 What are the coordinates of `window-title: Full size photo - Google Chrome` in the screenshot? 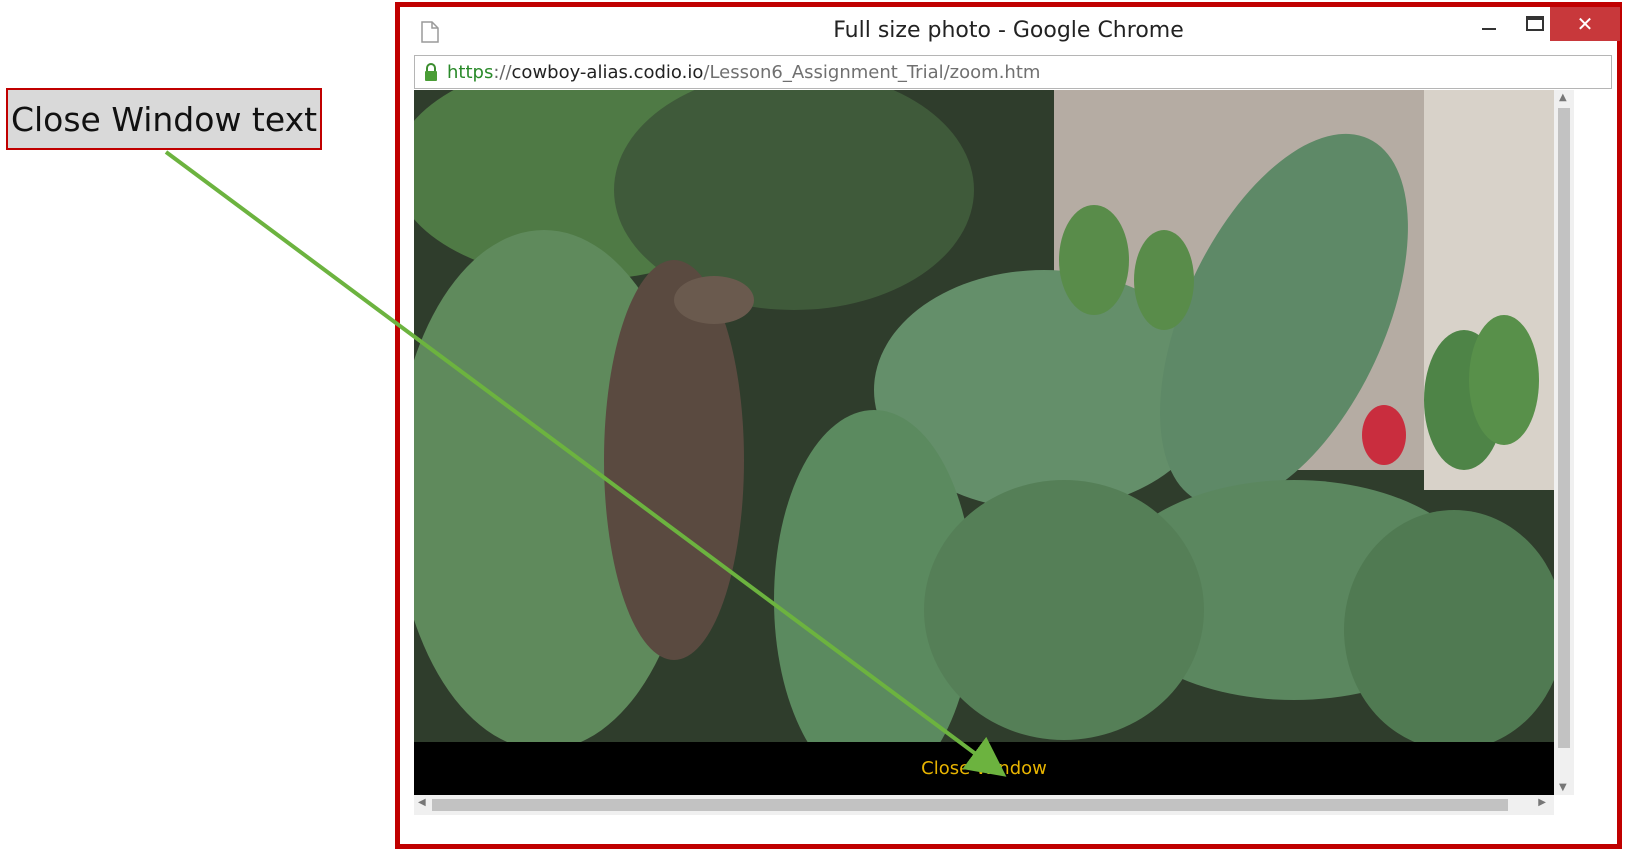 It's located at (1008, 30).